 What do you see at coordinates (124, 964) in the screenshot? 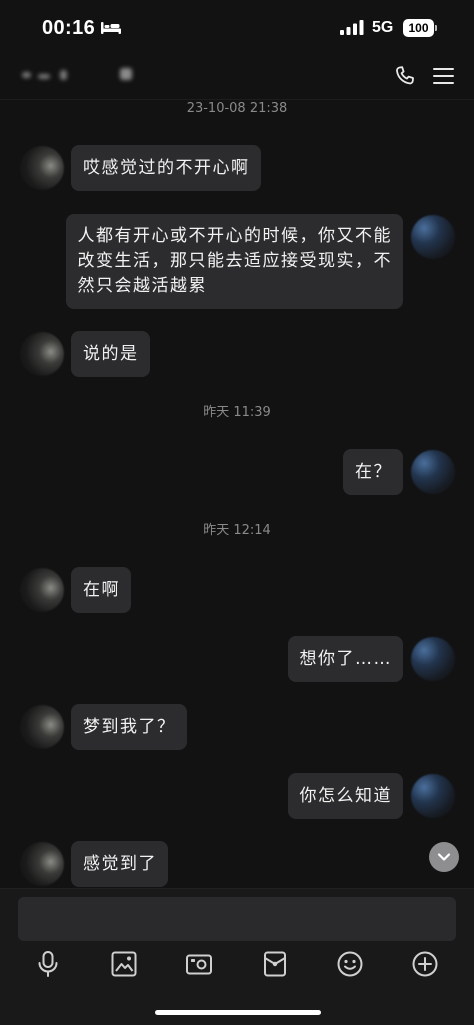
I see `image-icon` at bounding box center [124, 964].